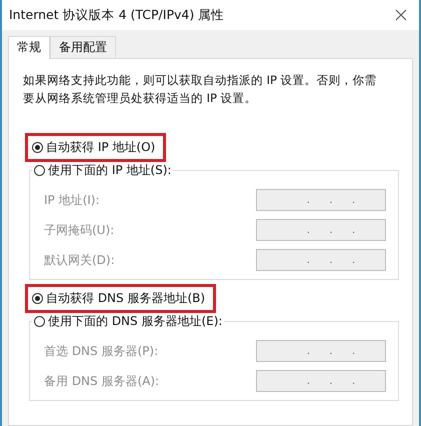 This screenshot has height=426, width=421. I want to click on radio-button: 使用下面的 DNS 服务器地址(E):, so click(128, 321).